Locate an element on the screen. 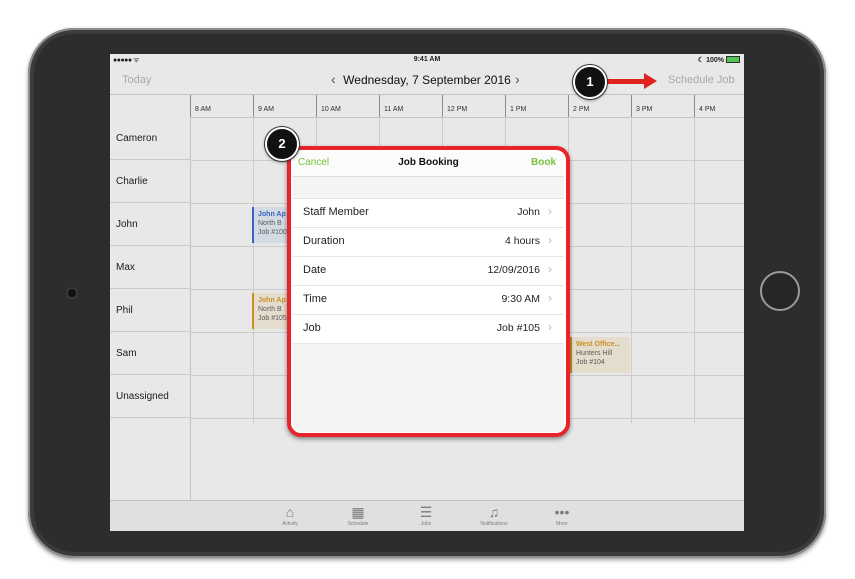  callout-marker-2: 2 is located at coordinates (282, 144).